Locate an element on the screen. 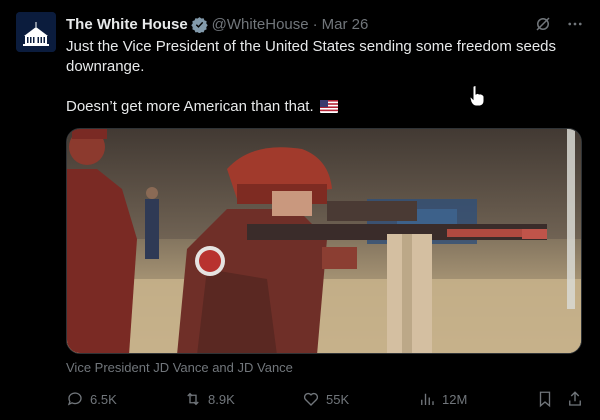 This screenshot has width=600, height=420. share-button is located at coordinates (575, 399).